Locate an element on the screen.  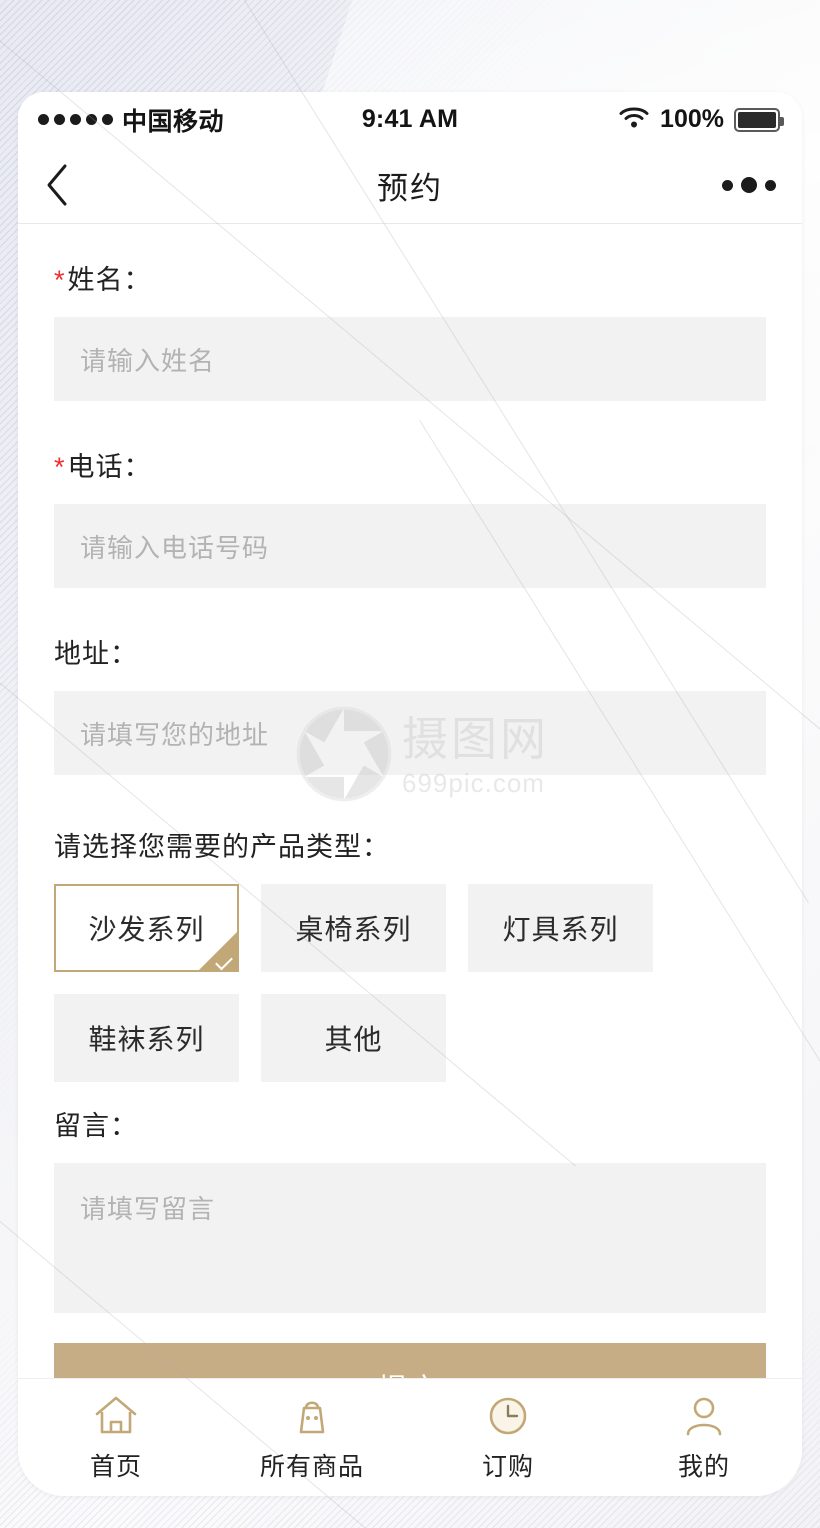
address-label: 地址： is located at coordinates (96, 654).